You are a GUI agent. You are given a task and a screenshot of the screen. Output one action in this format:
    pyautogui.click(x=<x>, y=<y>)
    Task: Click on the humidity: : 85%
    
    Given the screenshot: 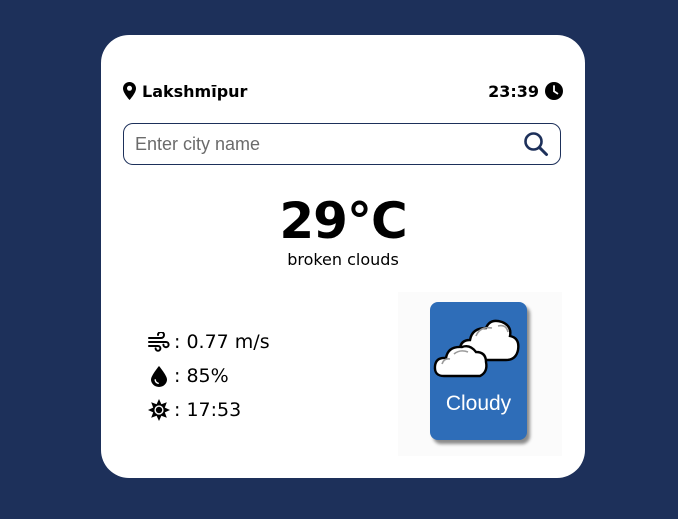 What is the action you would take?
    pyautogui.click(x=209, y=376)
    